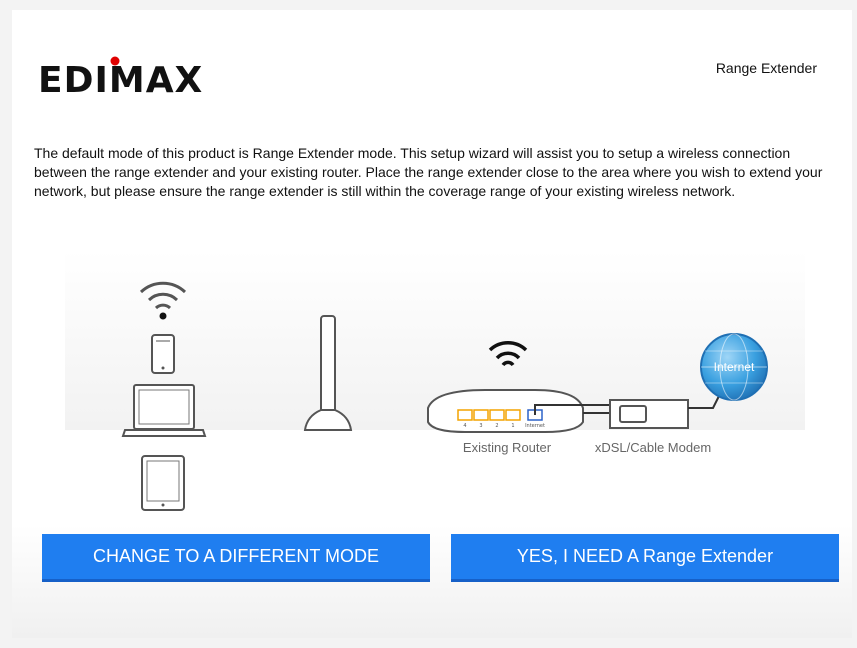  I want to click on change-mode-button: CHANGE TO A DIFFERENT MODE, so click(236, 558).